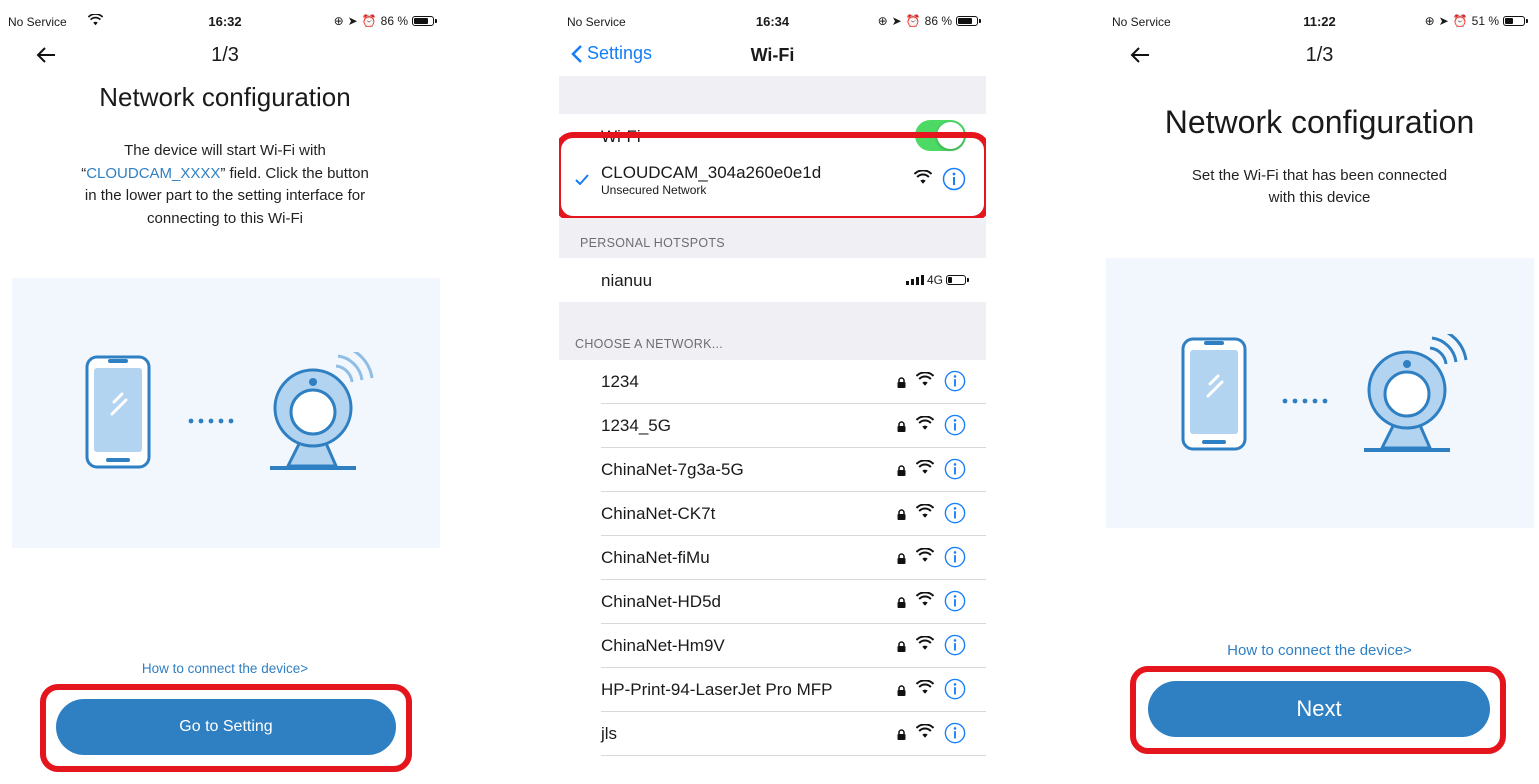  I want to click on status-right: ⊕ ➤ ⏰ 51 %, so click(1476, 21).